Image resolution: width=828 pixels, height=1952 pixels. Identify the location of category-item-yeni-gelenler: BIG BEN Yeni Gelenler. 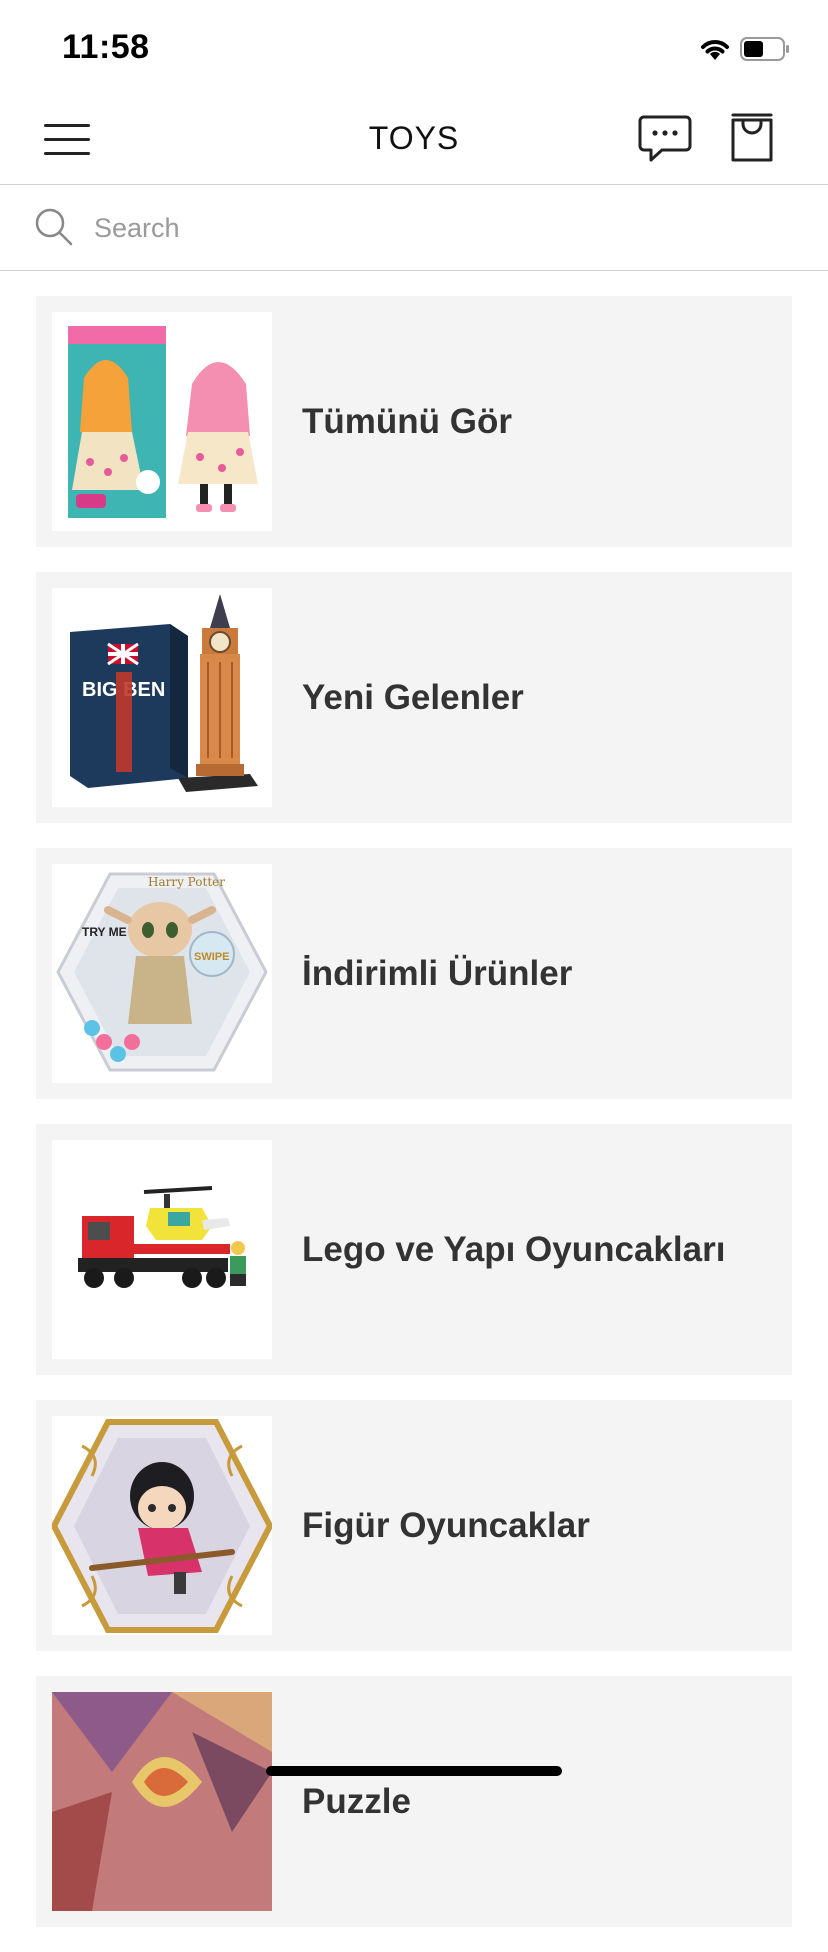
(414, 697).